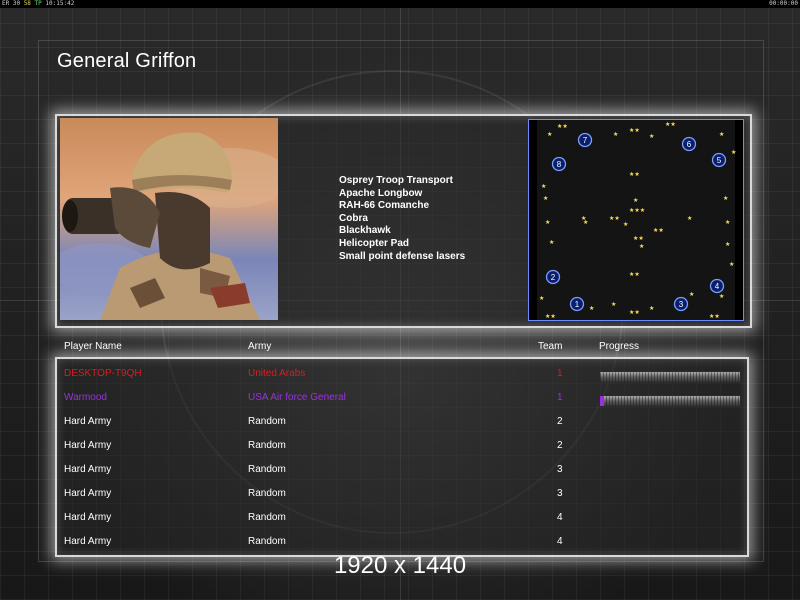  What do you see at coordinates (277, 373) in the screenshot?
I see `player-army: United Arabs` at bounding box center [277, 373].